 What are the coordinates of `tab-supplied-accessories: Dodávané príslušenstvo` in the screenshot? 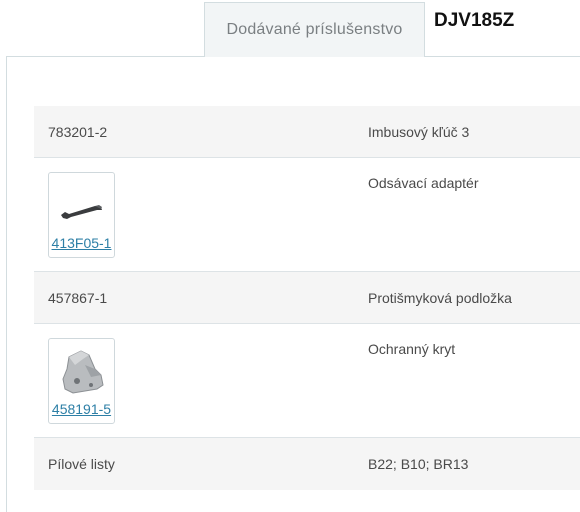 It's located at (314, 29).